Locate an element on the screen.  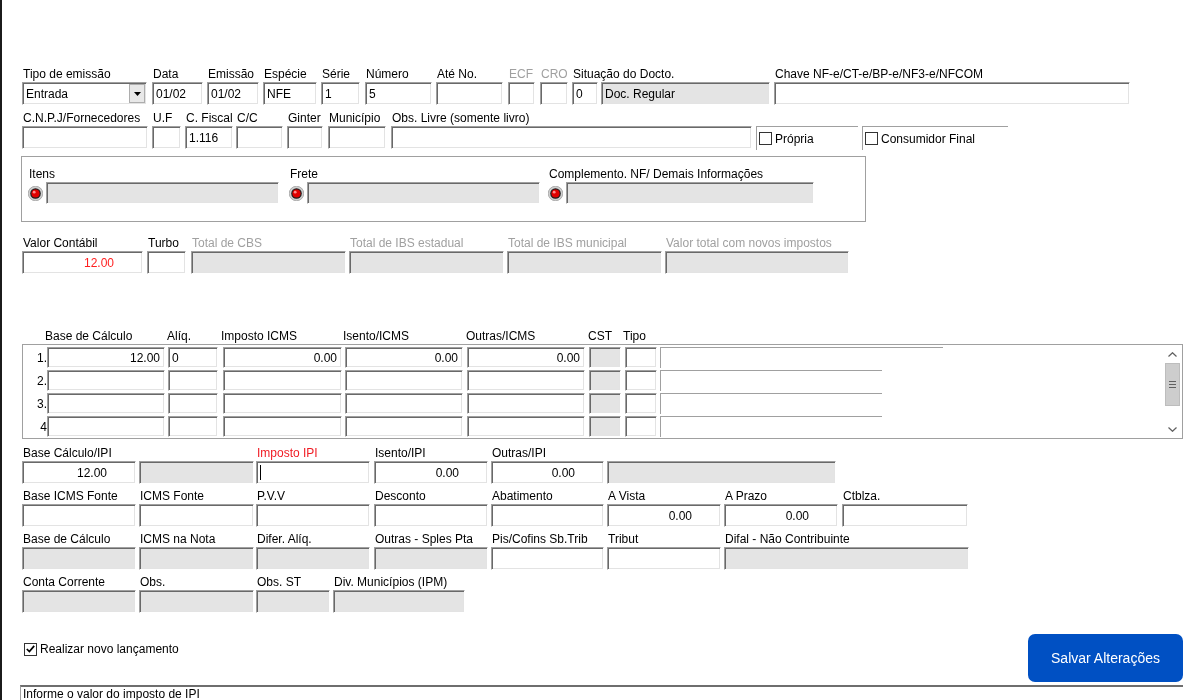
column-header: Tipo is located at coordinates (634, 336).